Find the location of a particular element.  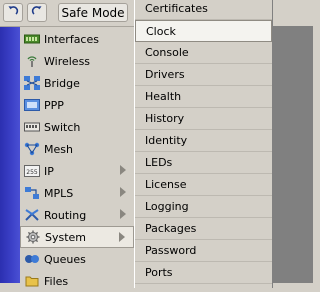

menu-item-queues: Queues is located at coordinates (77, 259).